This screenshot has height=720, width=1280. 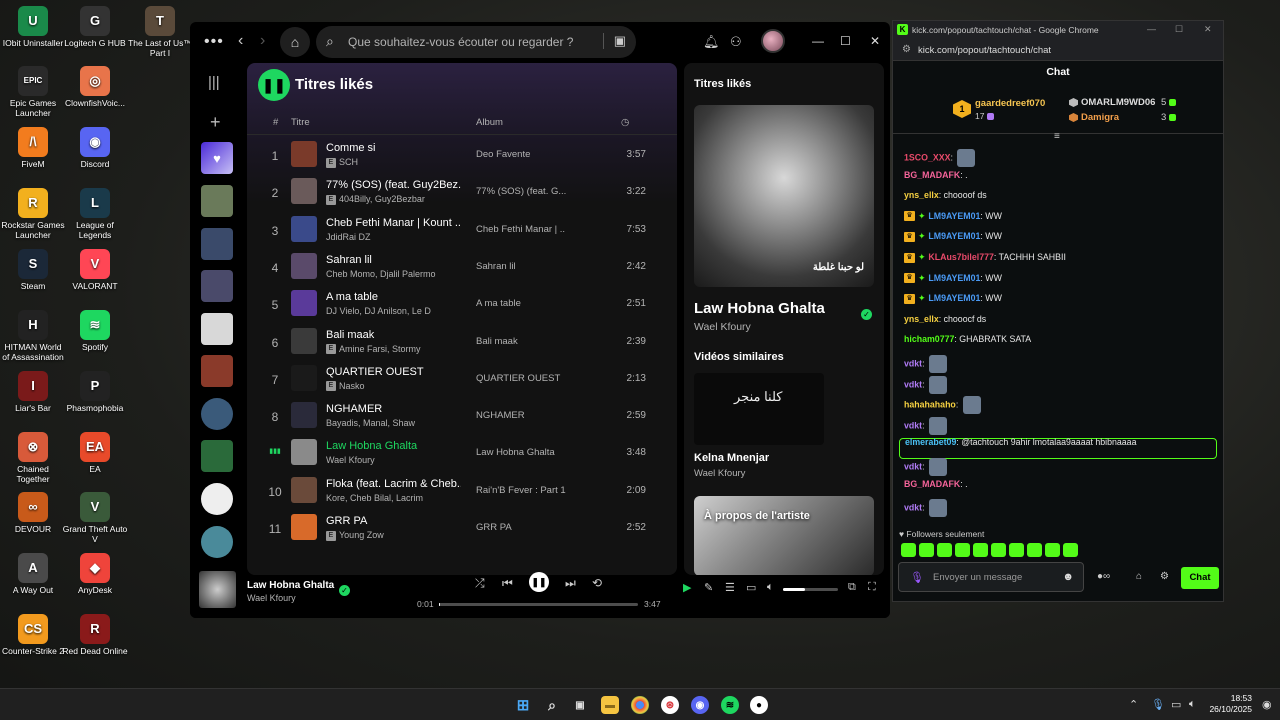 What do you see at coordinates (927, 157) in the screenshot?
I see `chat-username: 1SCO_XXX` at bounding box center [927, 157].